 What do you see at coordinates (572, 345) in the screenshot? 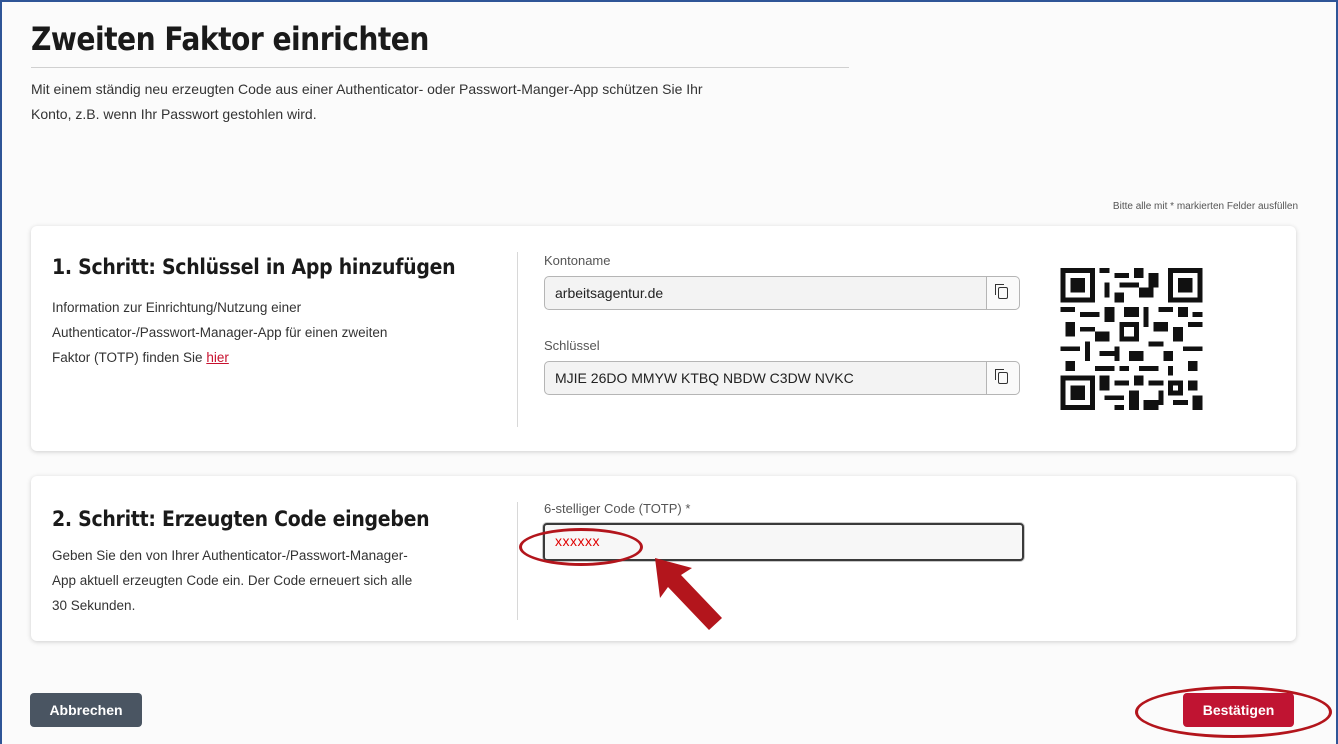
I see `secret-key-label: Schlüssel` at bounding box center [572, 345].